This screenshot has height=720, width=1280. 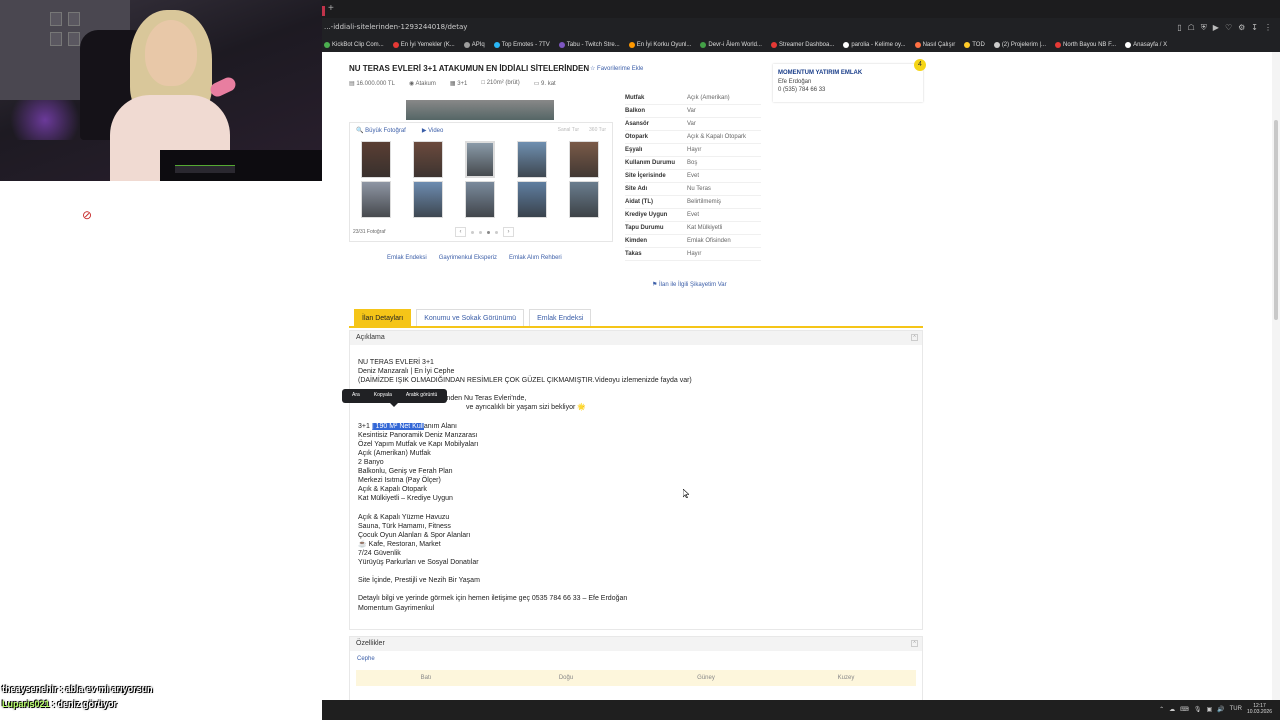 I want to click on context-copy-button: Kopyala, so click(x=383, y=395).